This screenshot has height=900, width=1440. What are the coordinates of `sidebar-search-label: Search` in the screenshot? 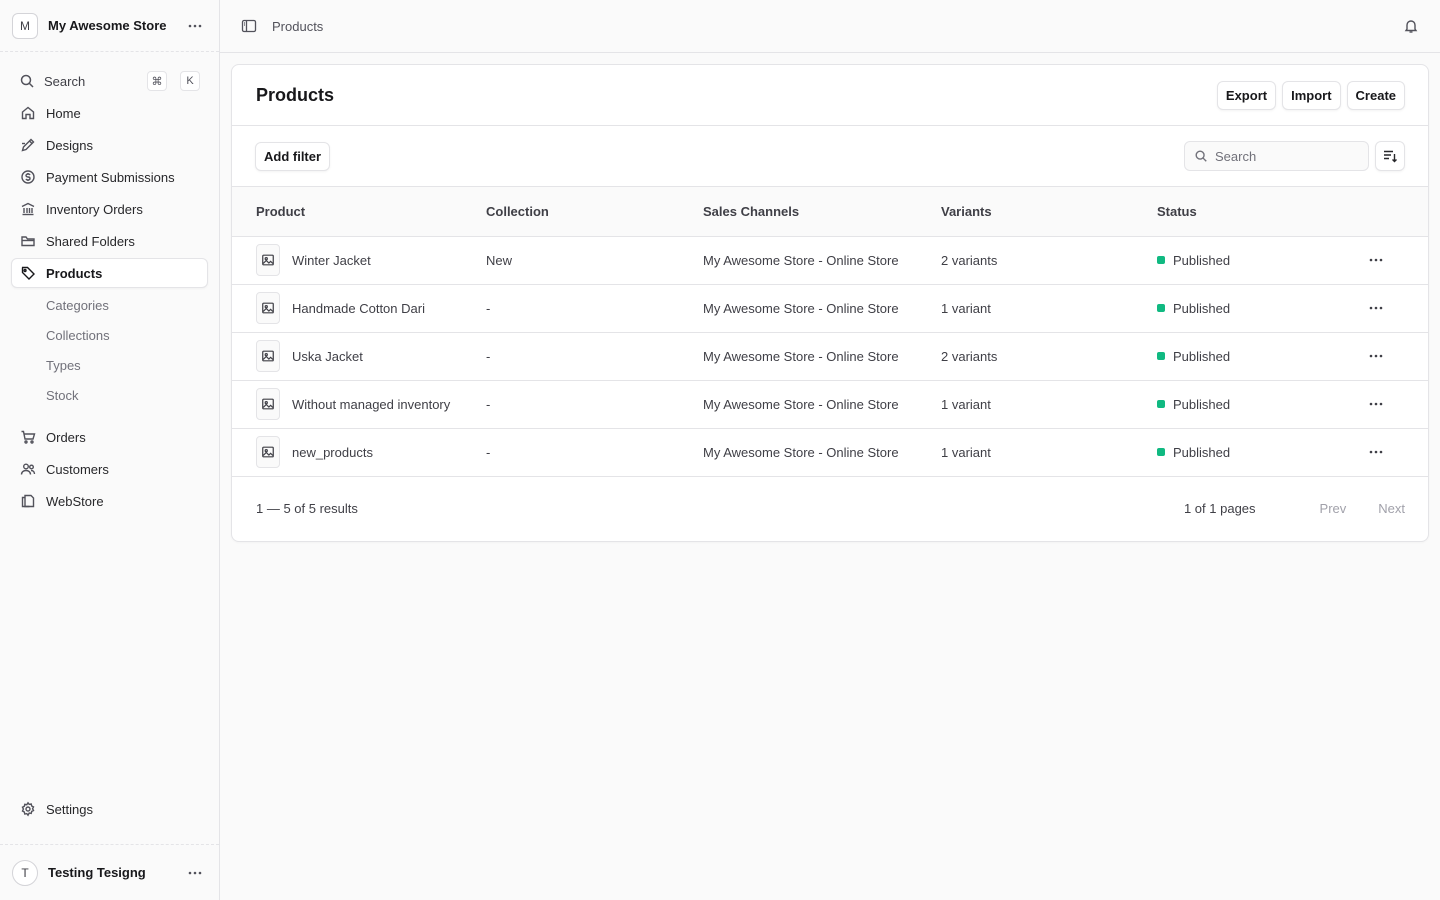 It's located at (65, 81).